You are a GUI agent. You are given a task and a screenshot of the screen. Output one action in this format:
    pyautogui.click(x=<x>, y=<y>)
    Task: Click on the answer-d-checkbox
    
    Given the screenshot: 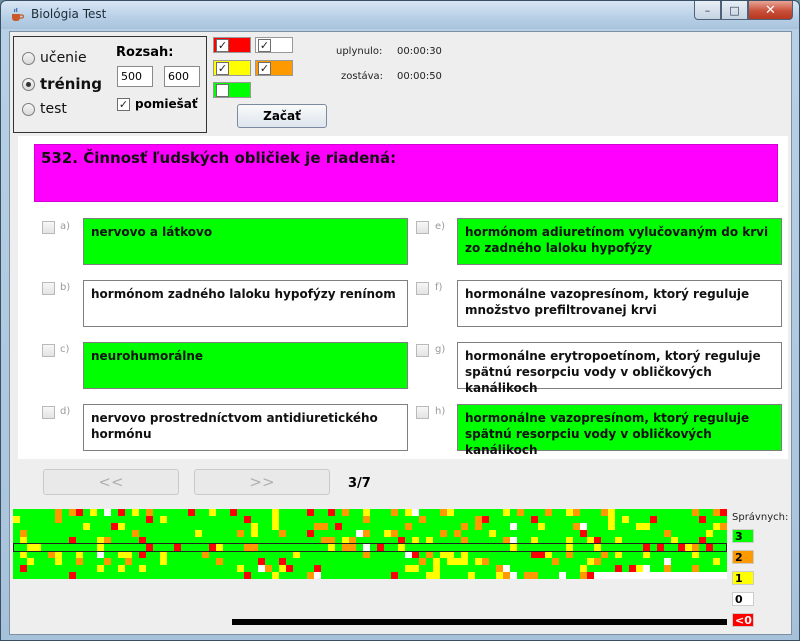 What is the action you would take?
    pyautogui.click(x=48, y=412)
    